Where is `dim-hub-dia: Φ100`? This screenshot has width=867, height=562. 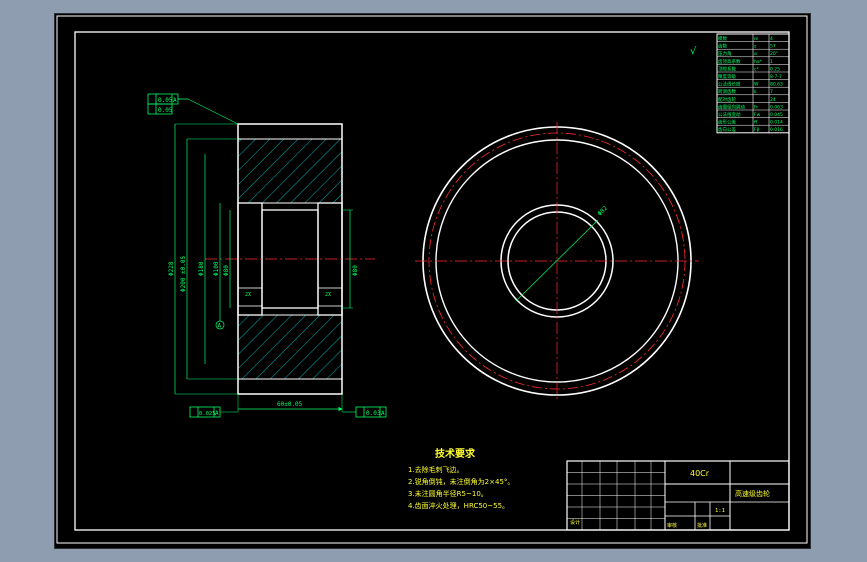
dim-hub-dia: Φ100 is located at coordinates (216, 268).